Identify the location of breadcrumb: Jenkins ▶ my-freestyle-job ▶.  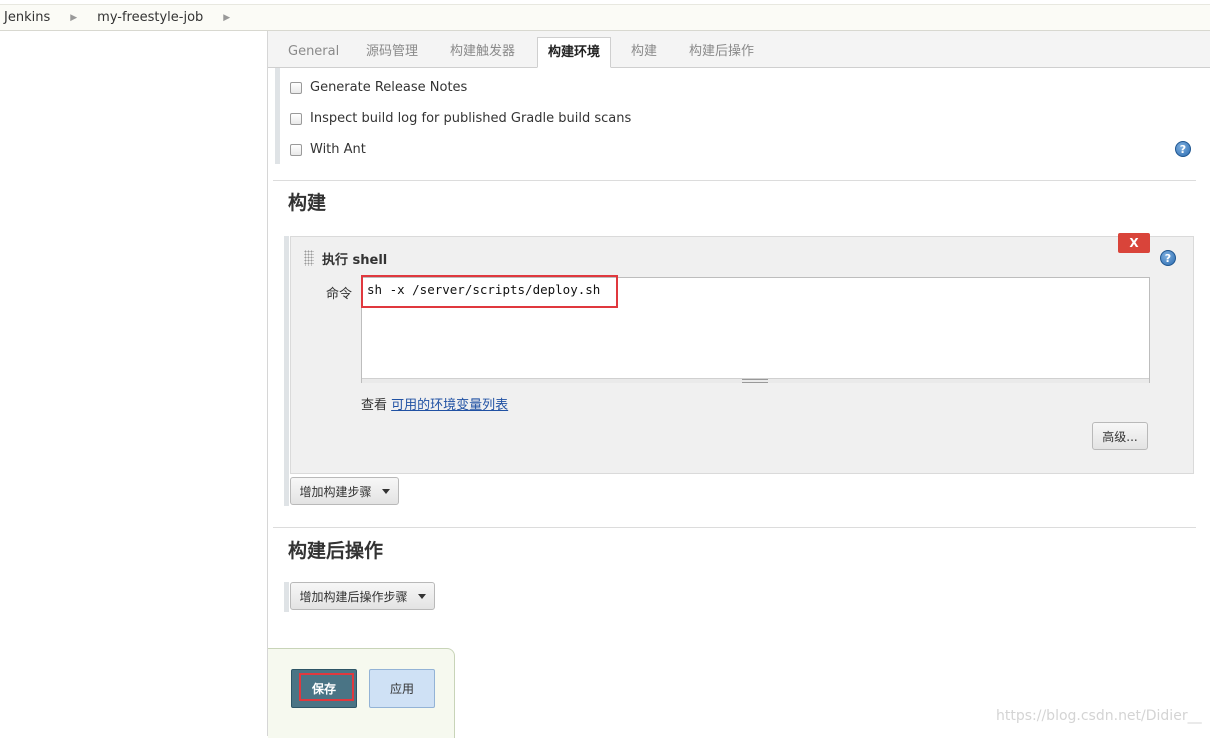
(605, 17).